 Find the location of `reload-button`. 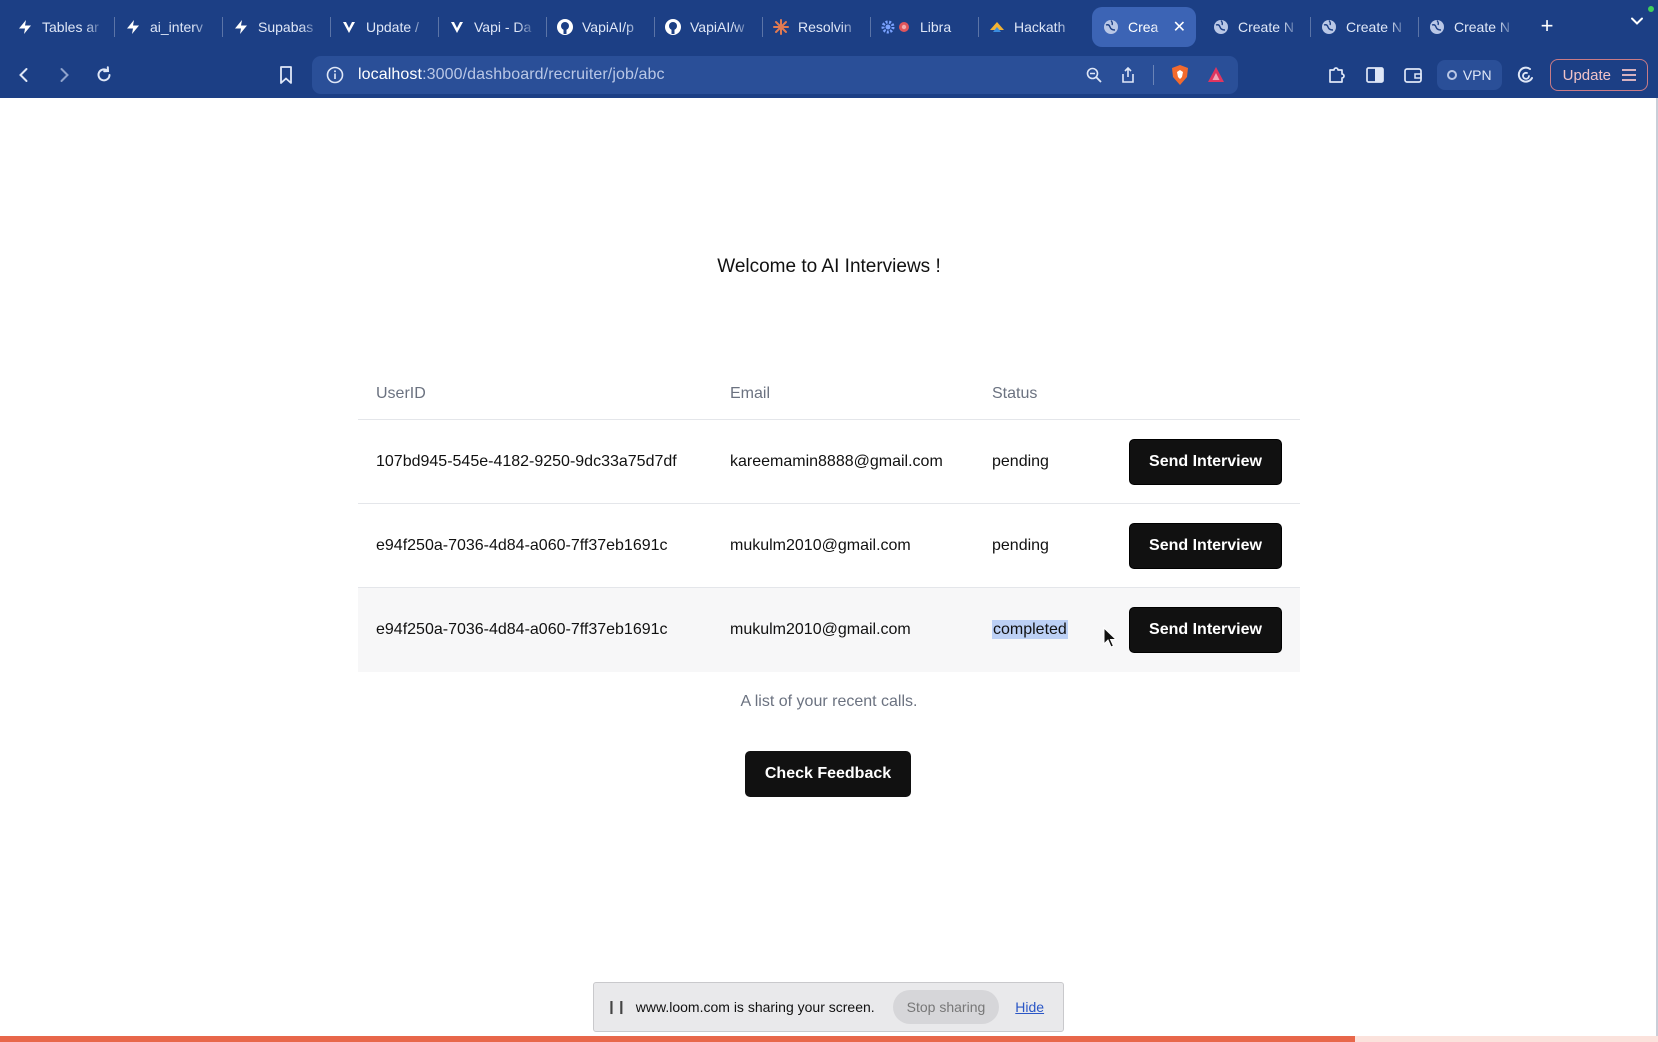

reload-button is located at coordinates (104, 75).